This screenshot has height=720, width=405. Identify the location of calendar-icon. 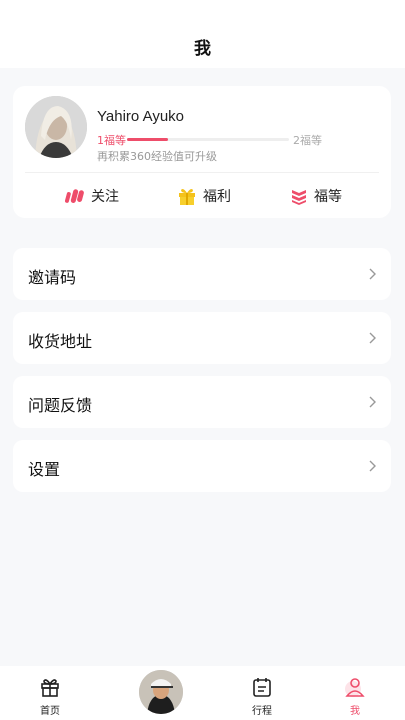
(262, 687).